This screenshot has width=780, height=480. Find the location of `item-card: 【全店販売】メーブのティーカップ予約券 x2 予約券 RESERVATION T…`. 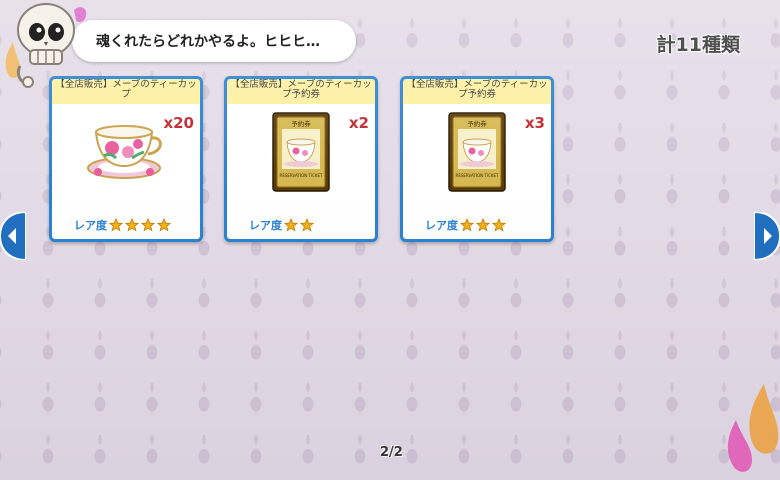

item-card: 【全店販売】メーブのティーカップ予約券 x2 予約券 RESERVATION T… is located at coordinates (301, 159).